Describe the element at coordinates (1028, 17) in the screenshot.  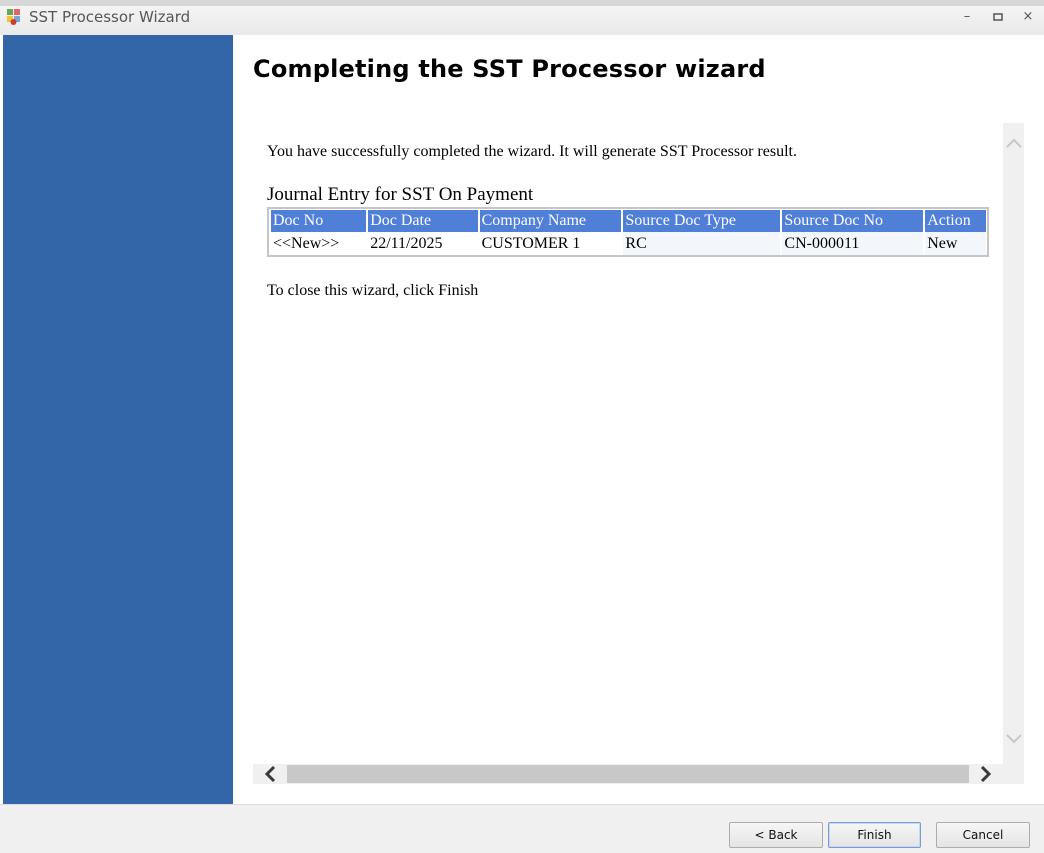
I see `close-icon: ×` at that location.